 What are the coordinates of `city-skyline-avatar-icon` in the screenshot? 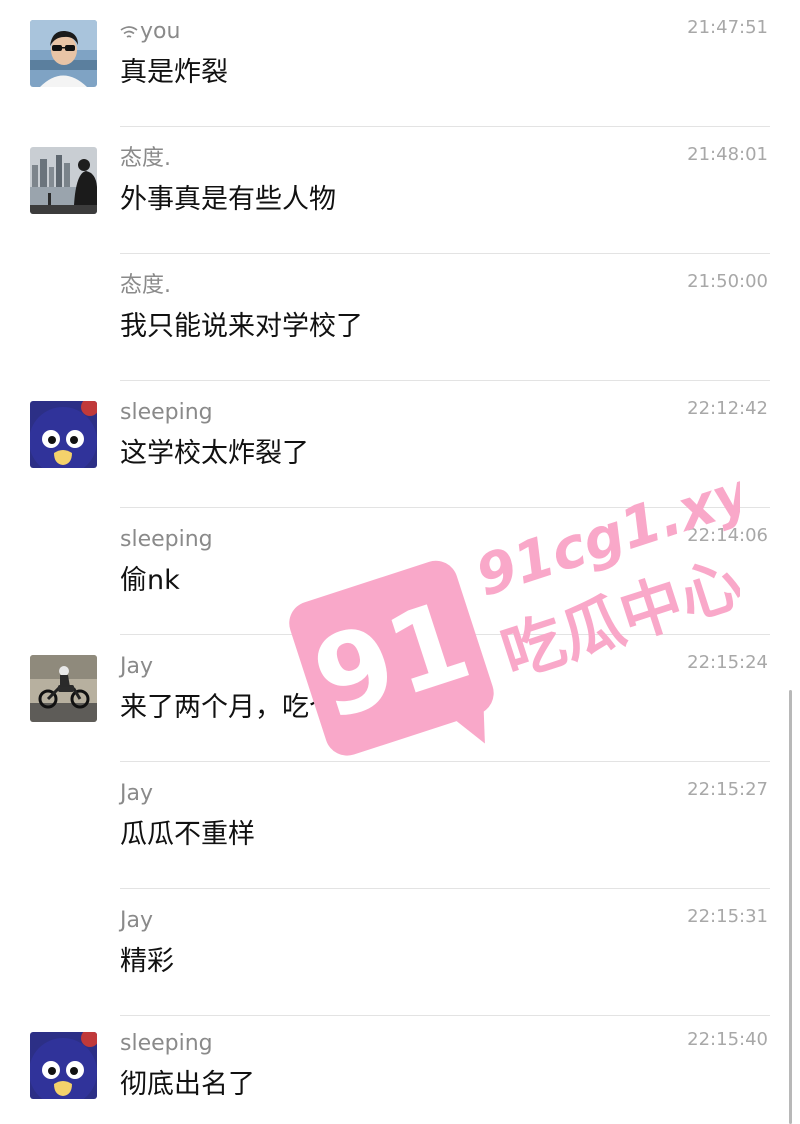 It's located at (63, 180).